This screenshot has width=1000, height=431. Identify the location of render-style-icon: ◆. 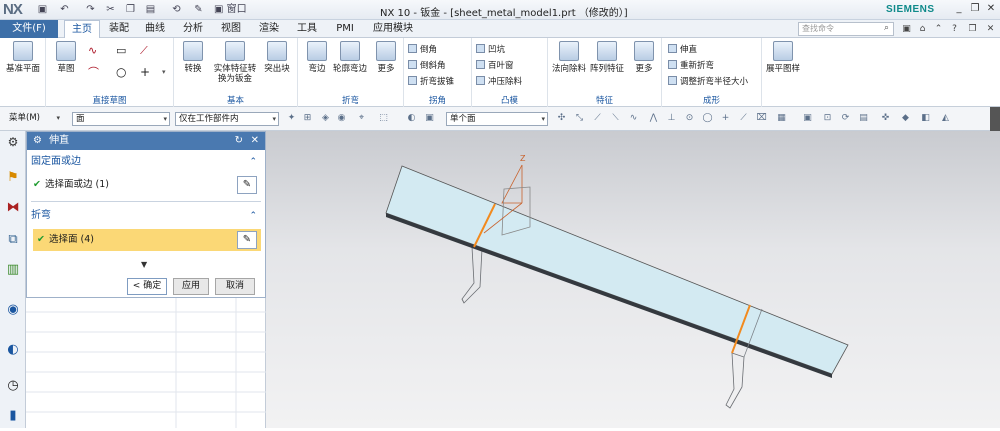
(905, 118).